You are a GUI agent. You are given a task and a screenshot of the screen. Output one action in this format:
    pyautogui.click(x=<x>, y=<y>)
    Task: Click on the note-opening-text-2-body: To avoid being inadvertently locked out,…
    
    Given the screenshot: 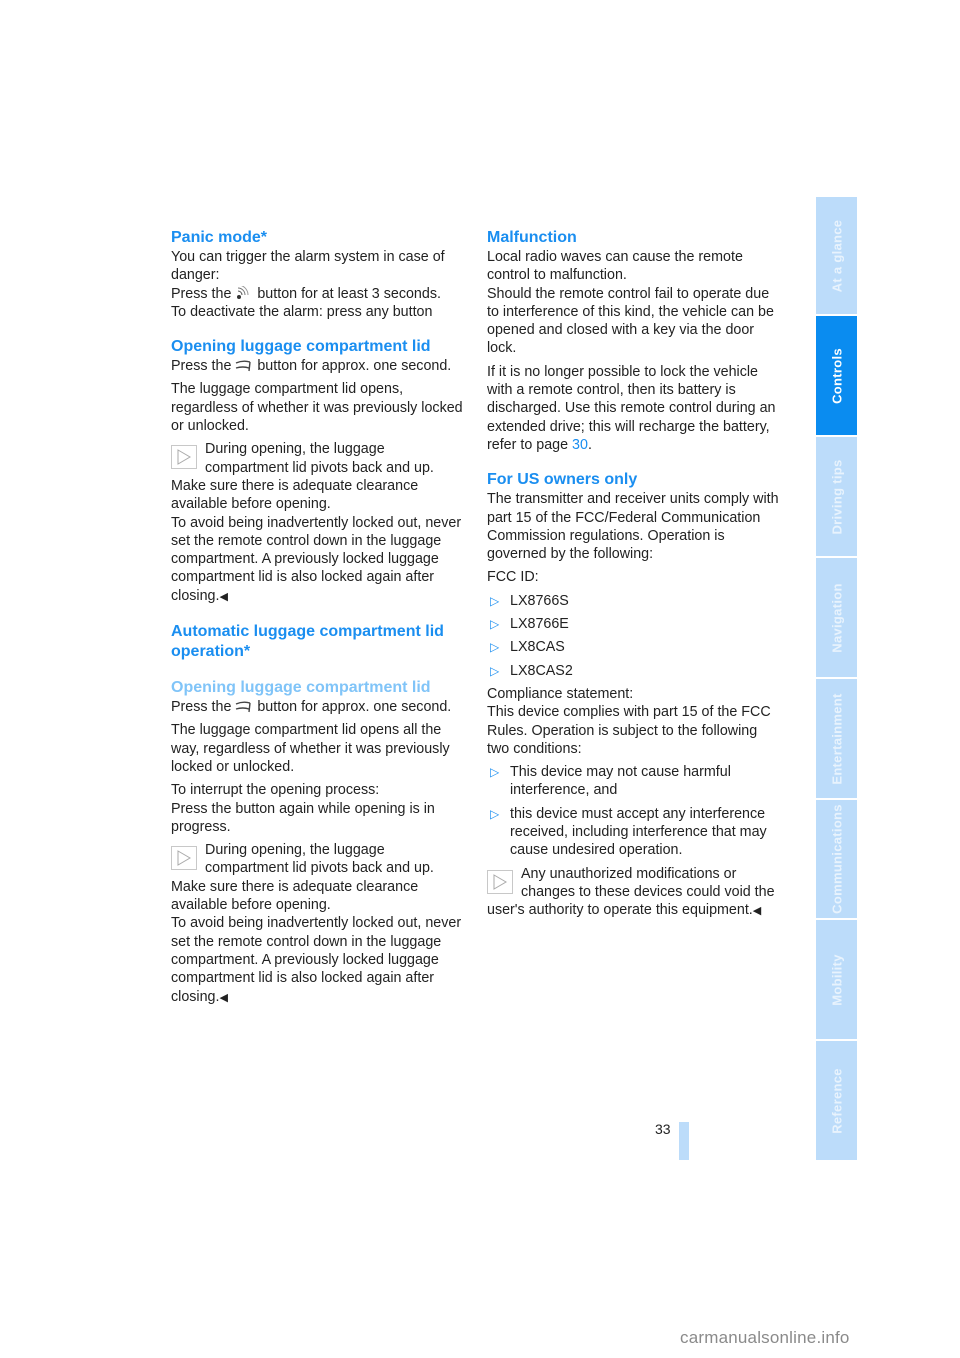 What is the action you would take?
    pyautogui.click(x=316, y=559)
    